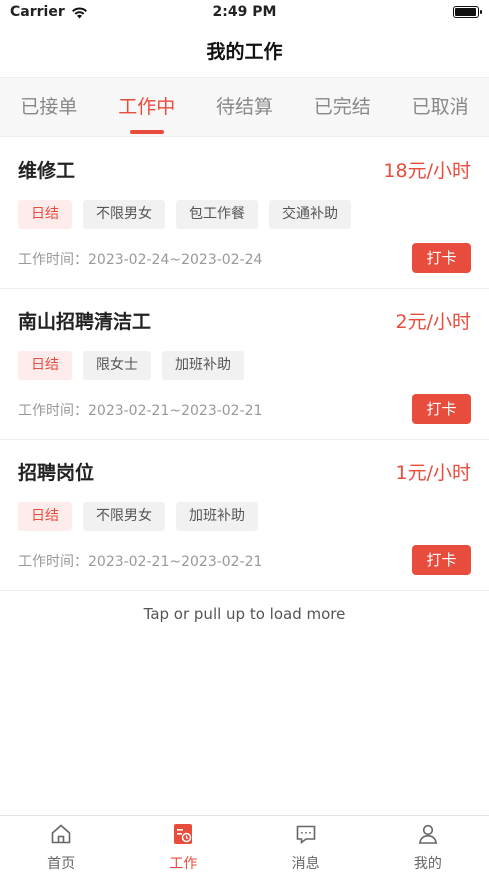 This screenshot has width=489, height=875. I want to click on active-tab-indicator, so click(146, 132).